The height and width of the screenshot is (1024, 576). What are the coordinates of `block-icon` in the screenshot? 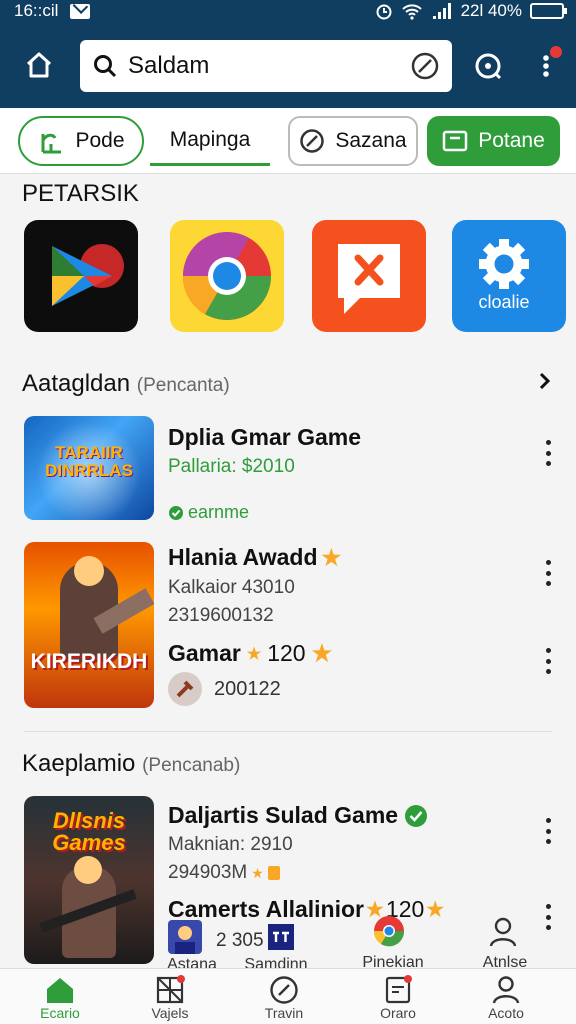 It's located at (312, 141).